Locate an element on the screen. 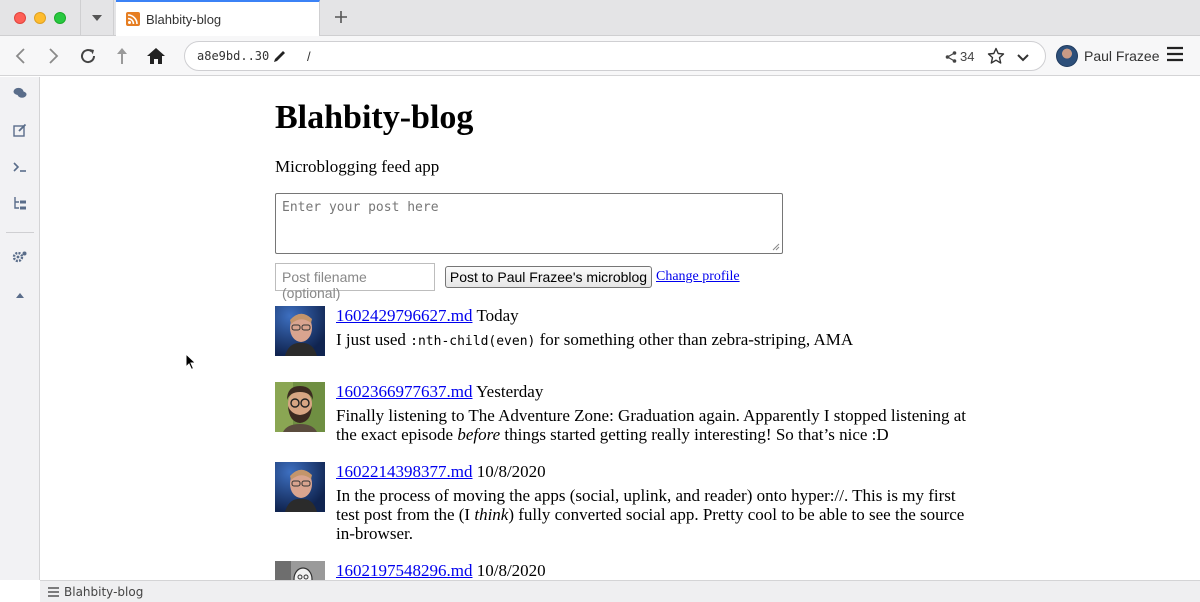  sidebar is located at coordinates (20, 328).